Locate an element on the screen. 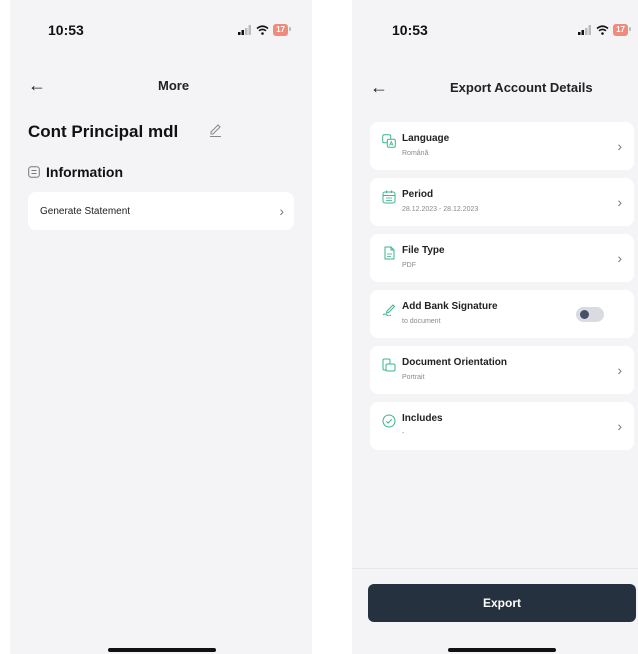 This screenshot has width=638, height=654. option-value: PDF is located at coordinates (409, 265).